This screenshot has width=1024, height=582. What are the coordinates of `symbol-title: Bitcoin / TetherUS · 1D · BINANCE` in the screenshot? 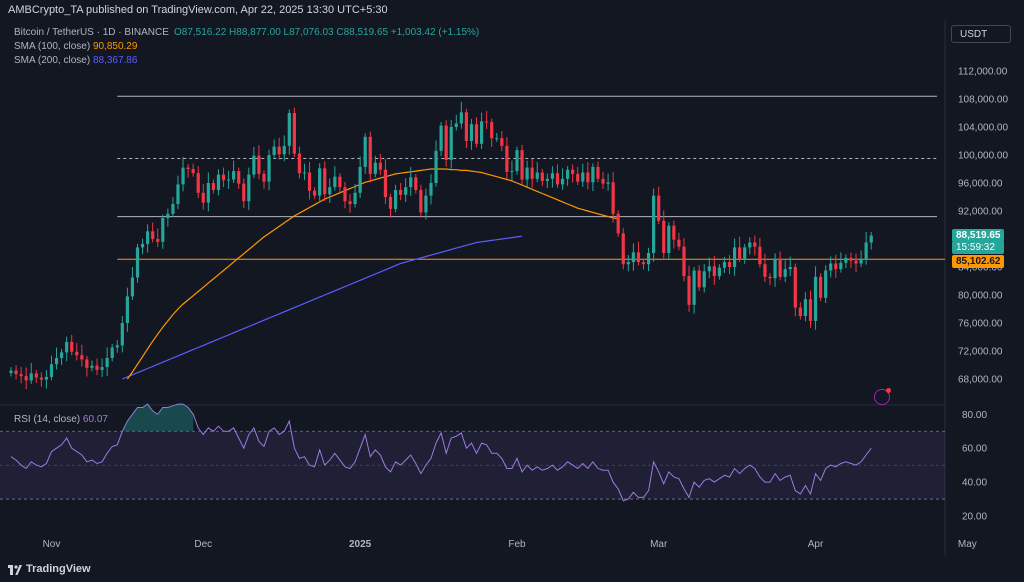 It's located at (91, 32).